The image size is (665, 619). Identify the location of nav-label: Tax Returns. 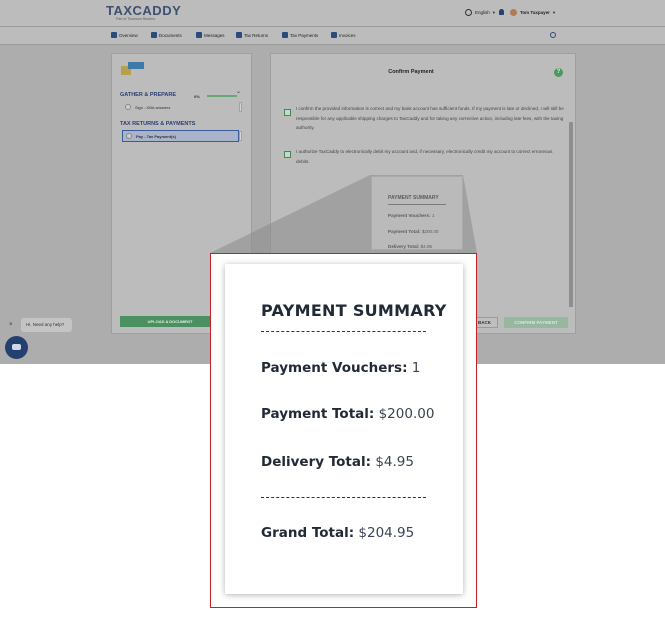
(256, 35).